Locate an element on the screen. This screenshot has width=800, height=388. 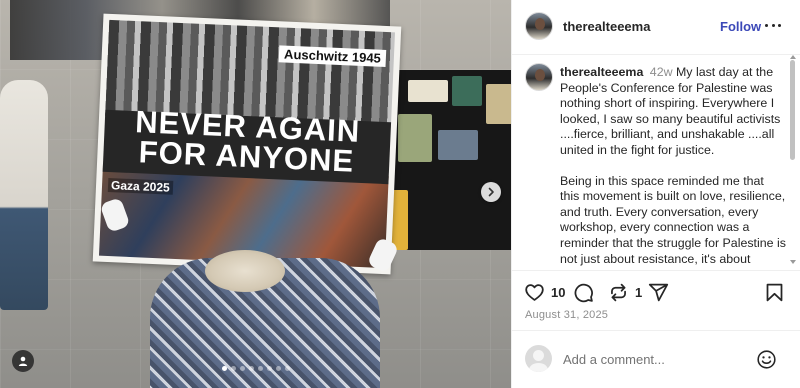
like-button: 10 is located at coordinates (544, 292).